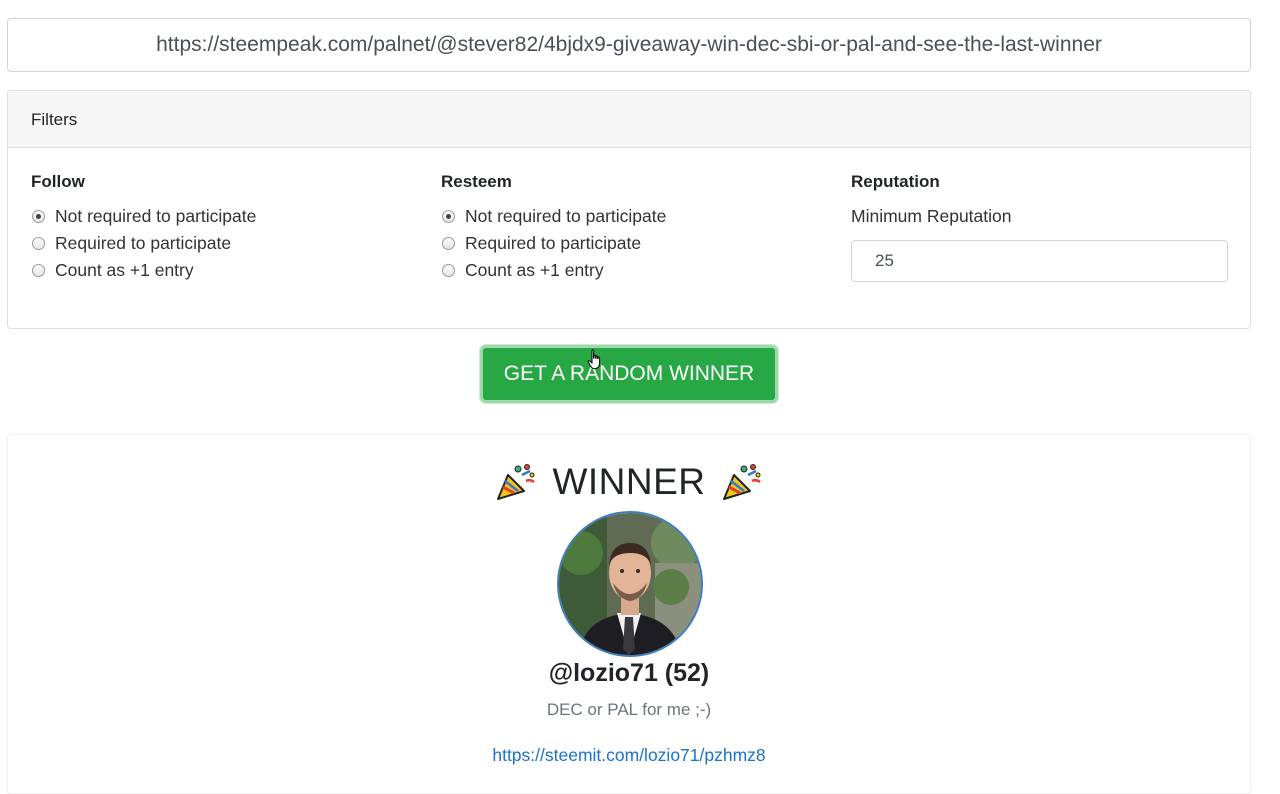  Describe the element at coordinates (931, 216) in the screenshot. I see `min-reputation-label: Minimum Reputation` at that location.